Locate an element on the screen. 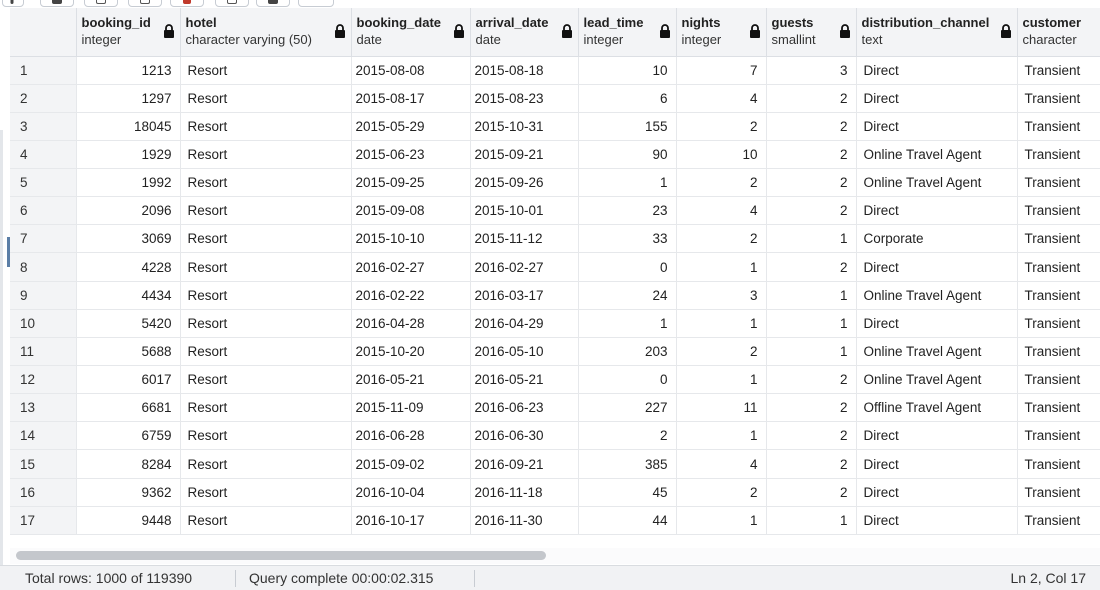 This screenshot has height=590, width=1100. cell-arrival-date: 2015-11-12 is located at coordinates (524, 239).